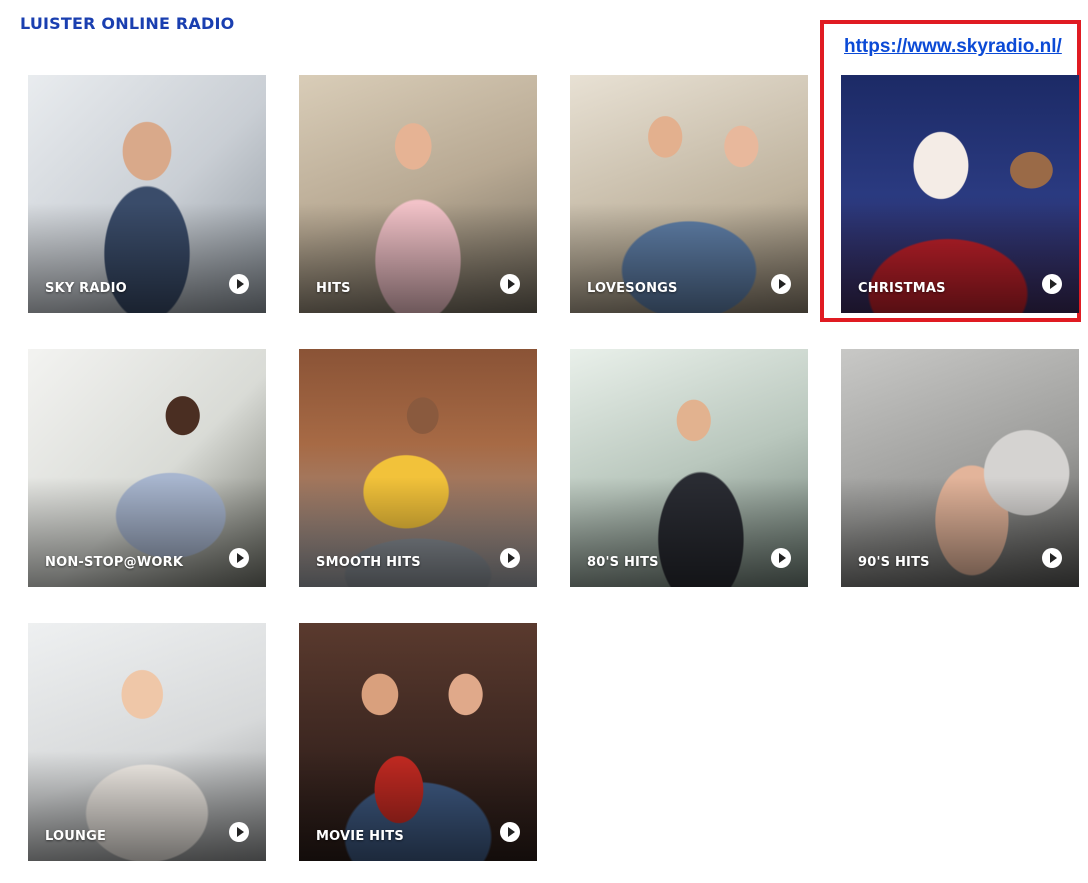 The height and width of the screenshot is (883, 1088). What do you see at coordinates (689, 194) in the screenshot?
I see `station-tile-lovesongs: LOVESONGS` at bounding box center [689, 194].